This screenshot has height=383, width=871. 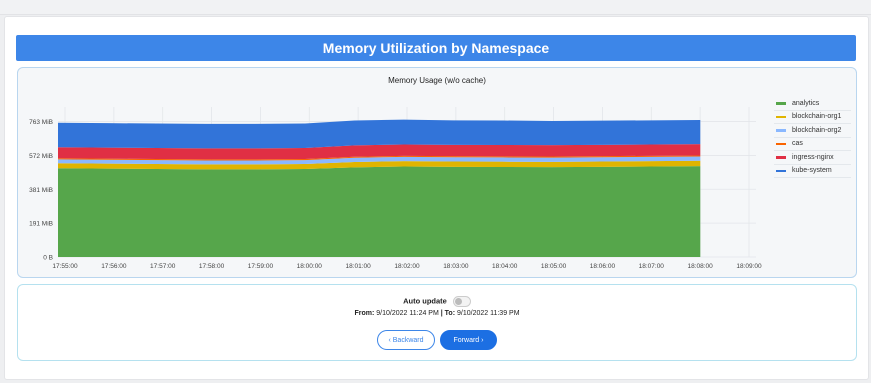 What do you see at coordinates (48, 258) in the screenshot?
I see `y-tick-label: 0 B` at bounding box center [48, 258].